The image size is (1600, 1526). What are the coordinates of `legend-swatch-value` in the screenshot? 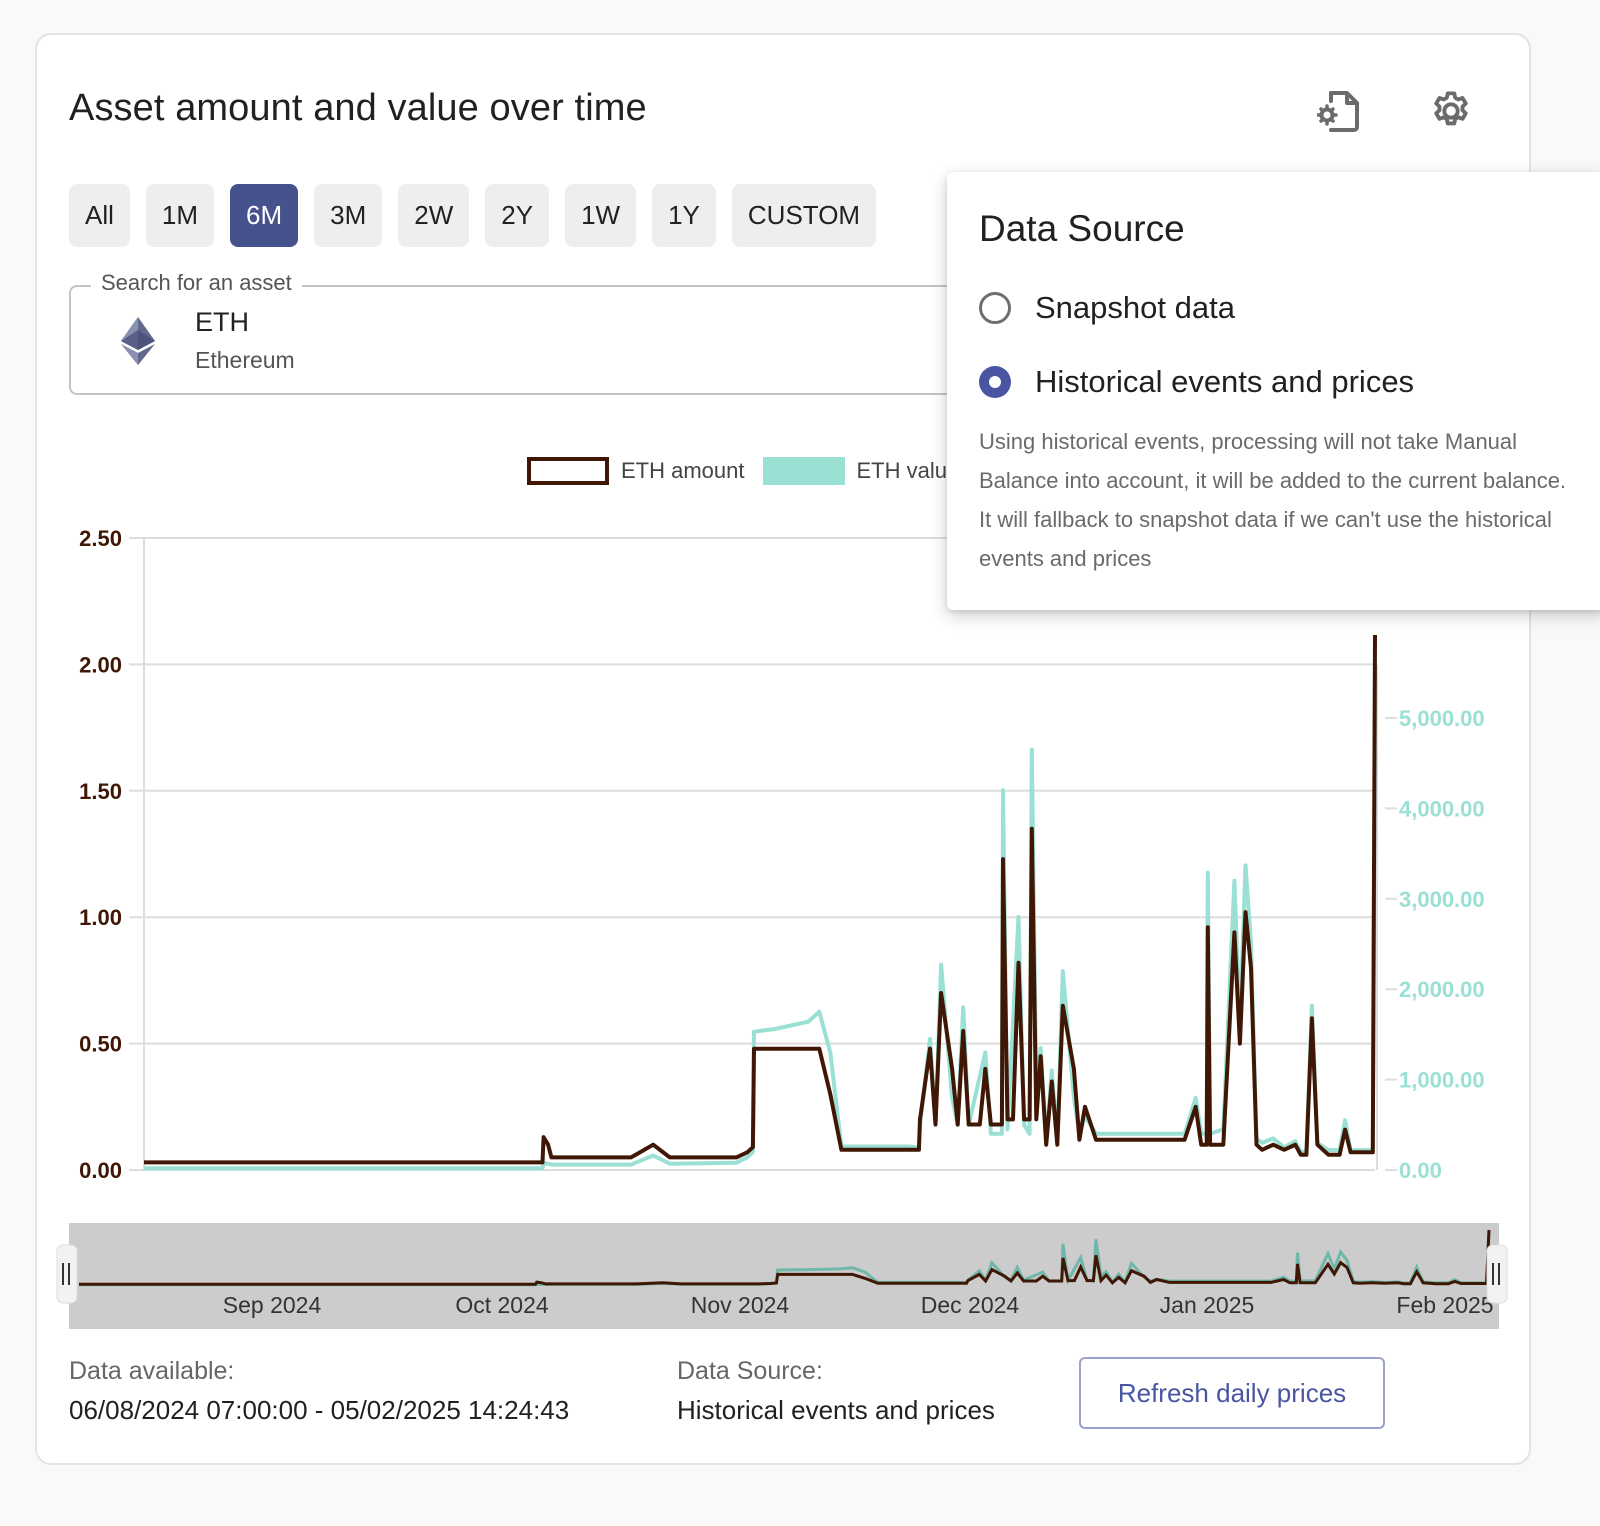 It's located at (803, 471).